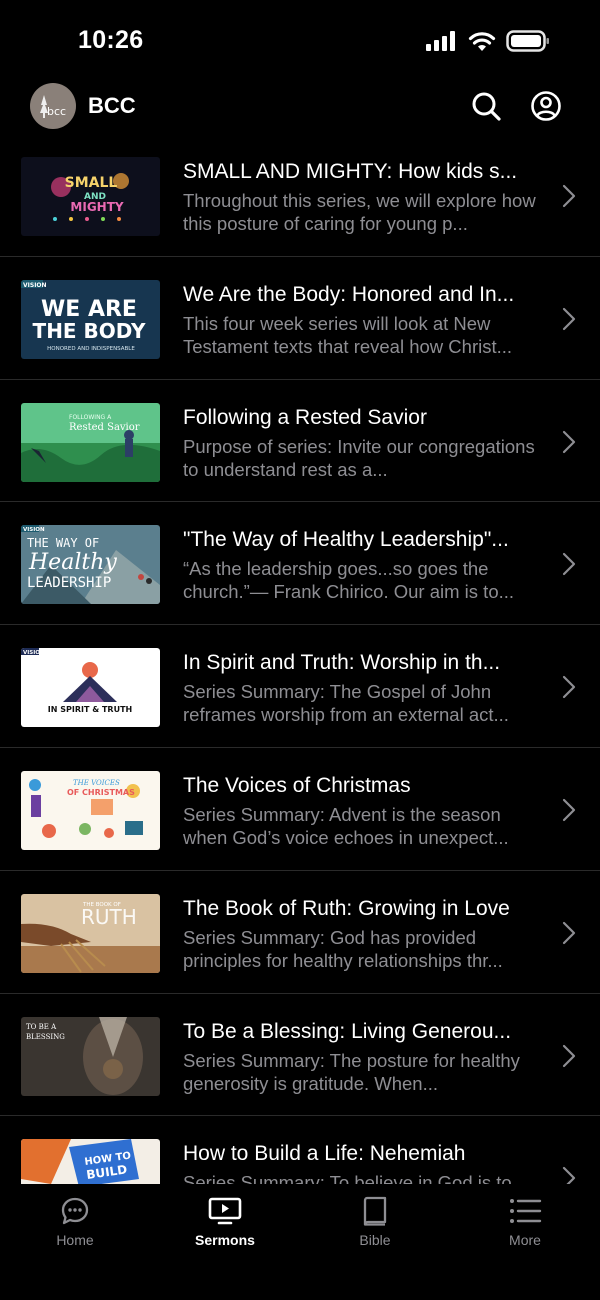 This screenshot has height=1300, width=600. Describe the element at coordinates (109, 917) in the screenshot. I see `thumb-text: RUTH` at that location.